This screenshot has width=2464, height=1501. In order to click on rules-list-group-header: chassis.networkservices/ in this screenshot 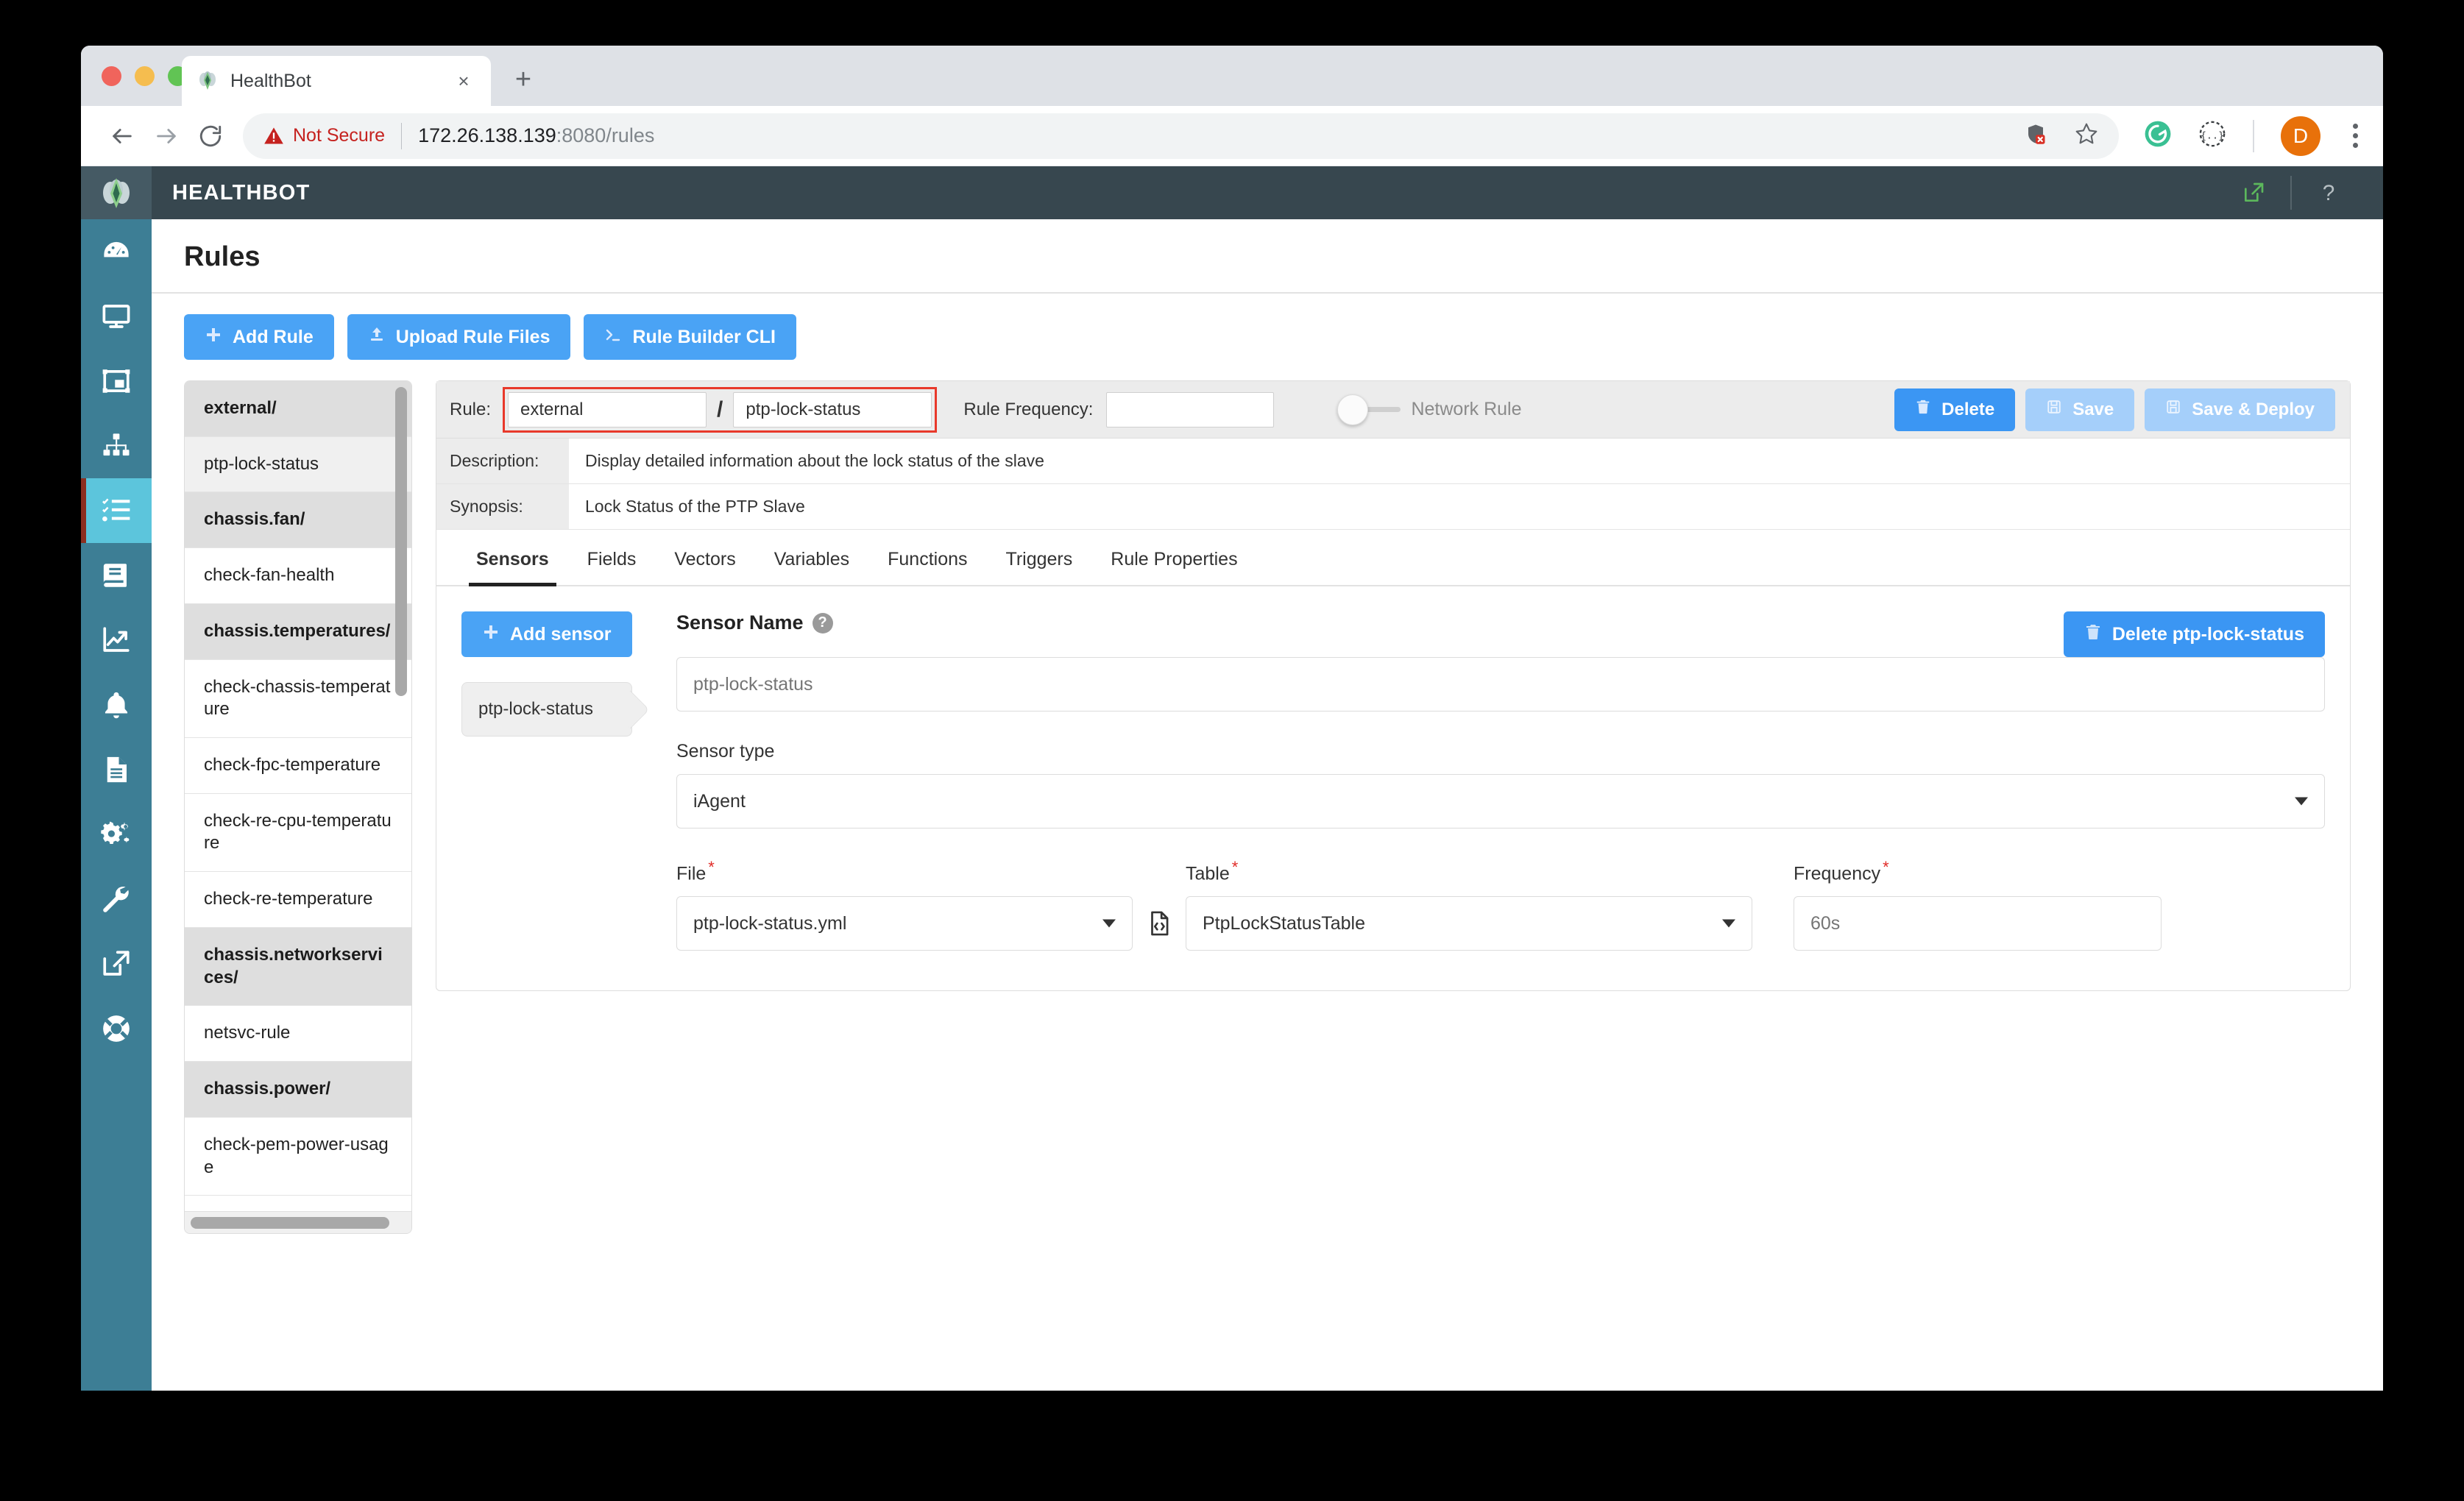, I will do `click(298, 967)`.